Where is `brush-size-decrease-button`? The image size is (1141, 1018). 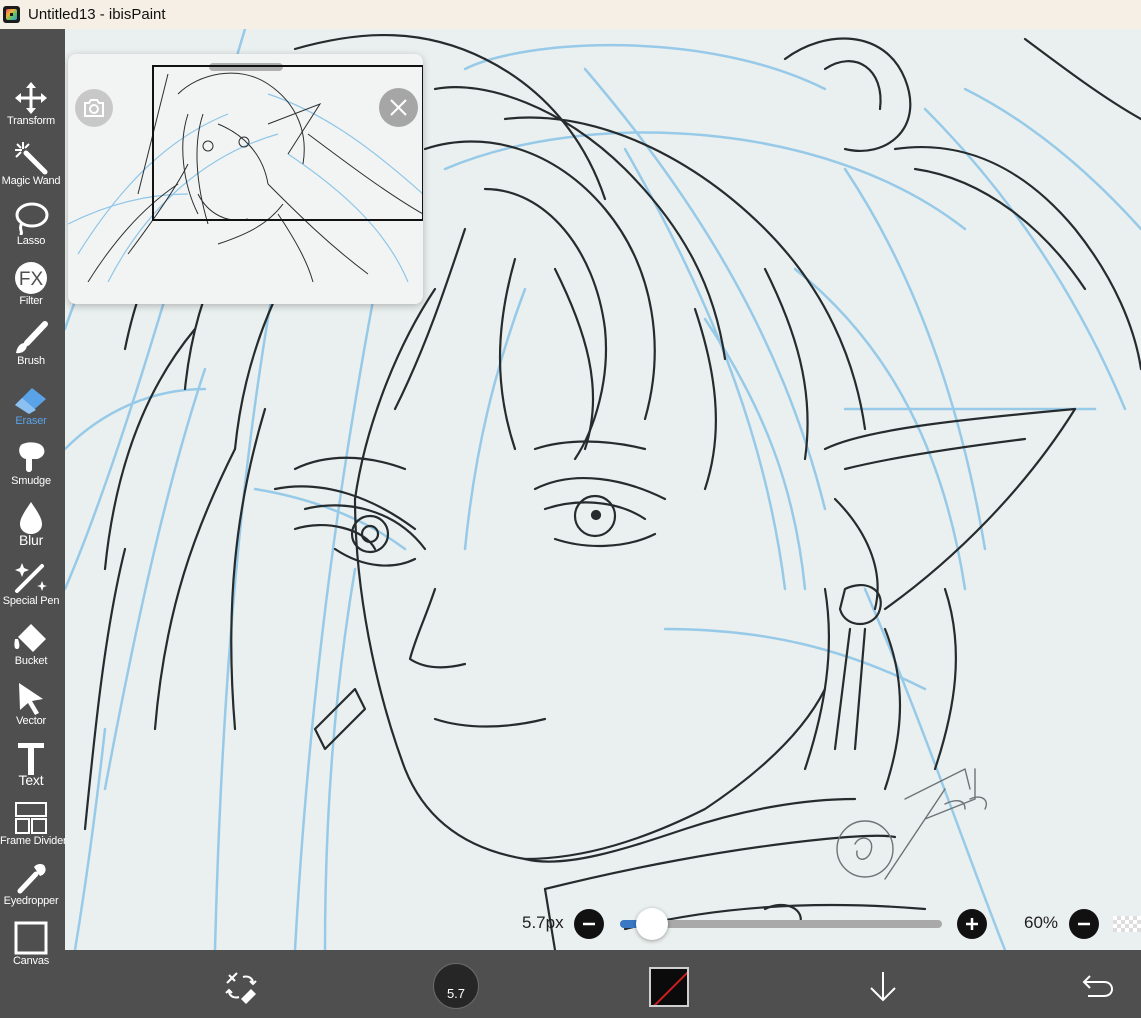 brush-size-decrease-button is located at coordinates (589, 924).